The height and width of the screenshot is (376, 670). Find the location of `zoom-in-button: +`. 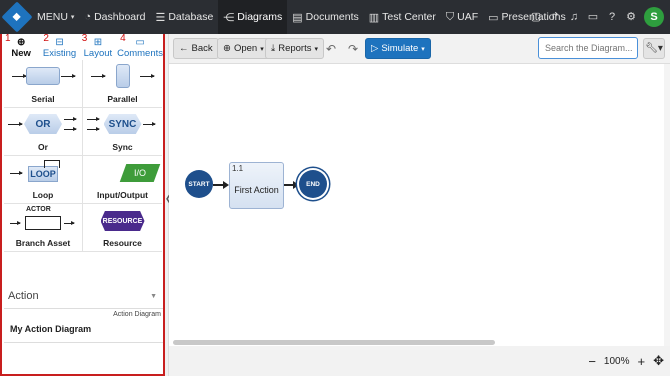

zoom-in-button: + is located at coordinates (642, 361).